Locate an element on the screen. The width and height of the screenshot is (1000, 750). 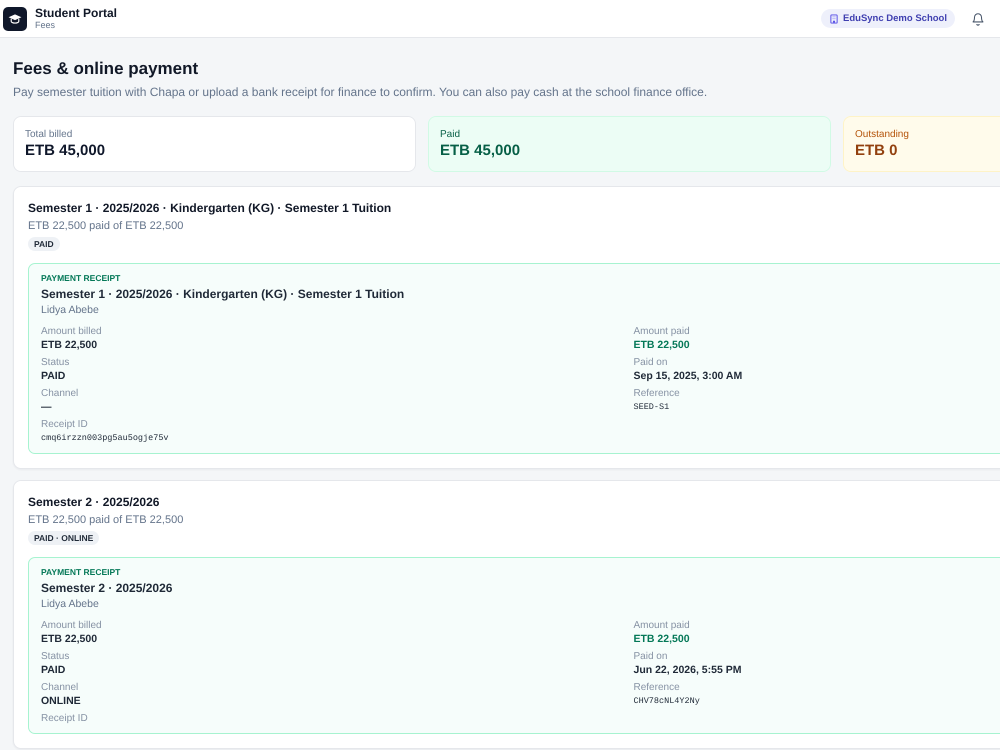
summary-label: Outstanding is located at coordinates (882, 134).